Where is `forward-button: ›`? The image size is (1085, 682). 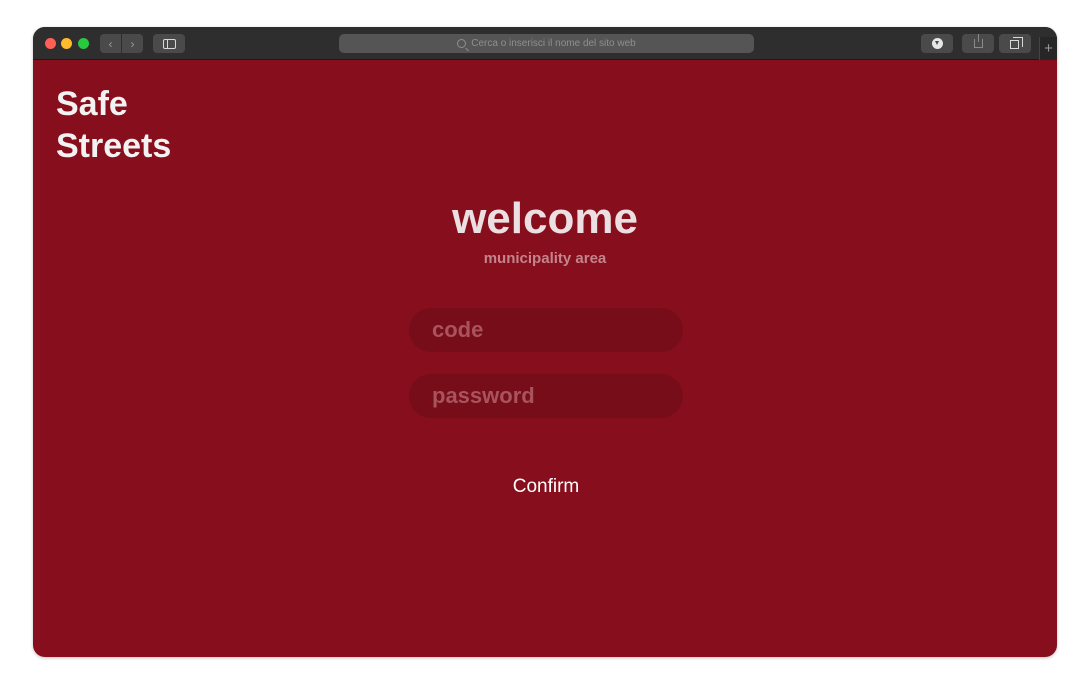
forward-button: › is located at coordinates (132, 43).